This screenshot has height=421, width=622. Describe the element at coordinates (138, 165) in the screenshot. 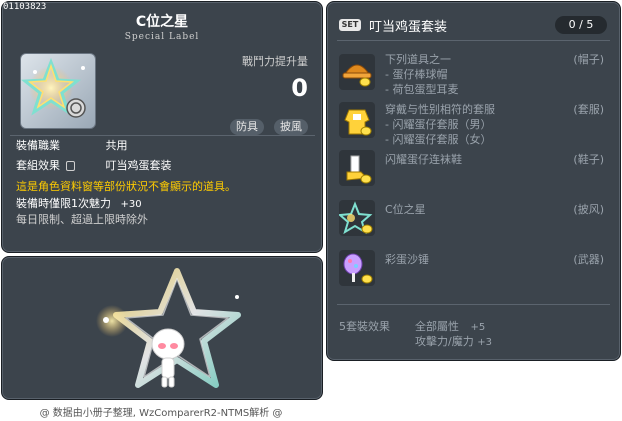

I see `set-effect-value: 叮当鸡蛋套装` at that location.